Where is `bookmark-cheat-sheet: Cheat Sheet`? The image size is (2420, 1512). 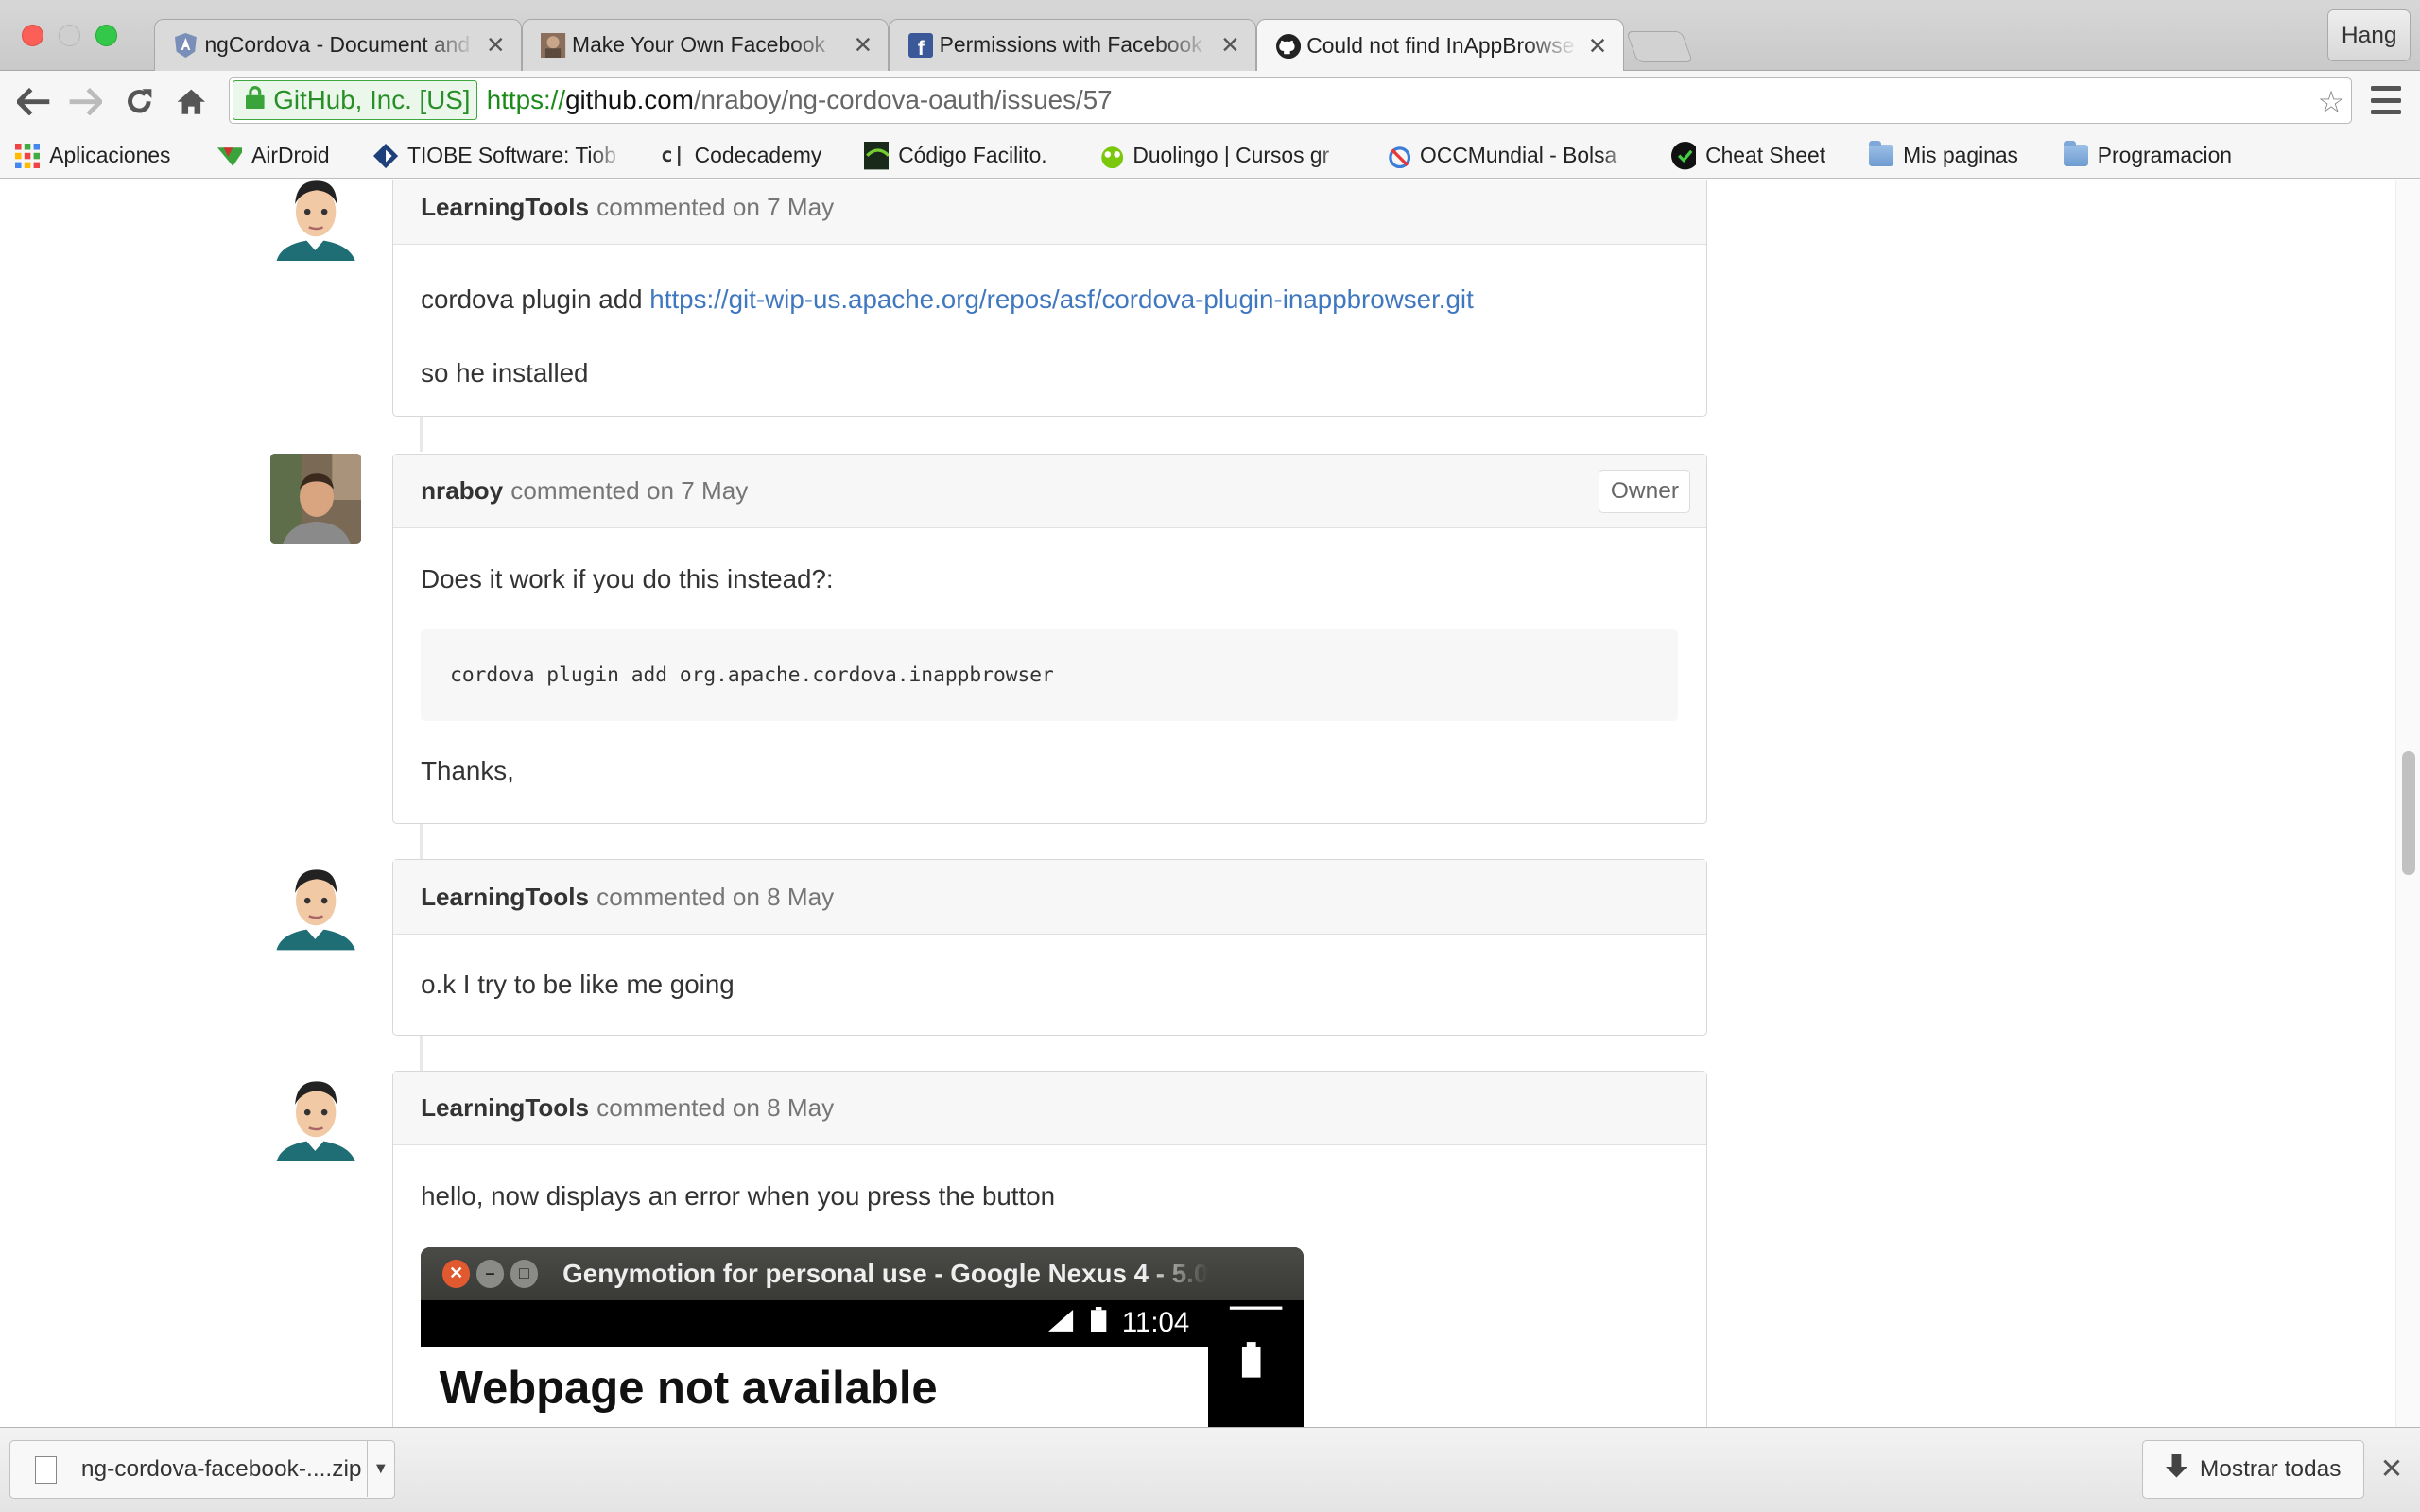 bookmark-cheat-sheet: Cheat Sheet is located at coordinates (1748, 156).